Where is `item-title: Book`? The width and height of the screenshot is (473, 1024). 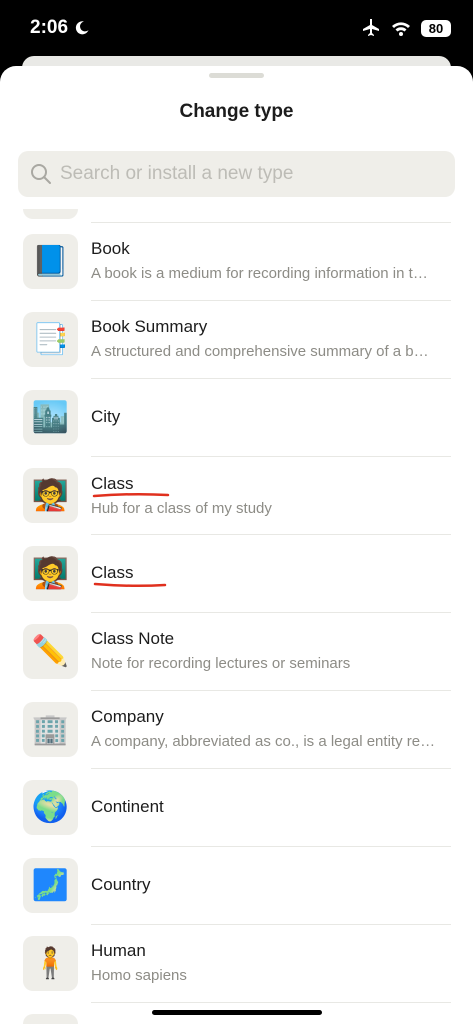
item-title: Book is located at coordinates (110, 248).